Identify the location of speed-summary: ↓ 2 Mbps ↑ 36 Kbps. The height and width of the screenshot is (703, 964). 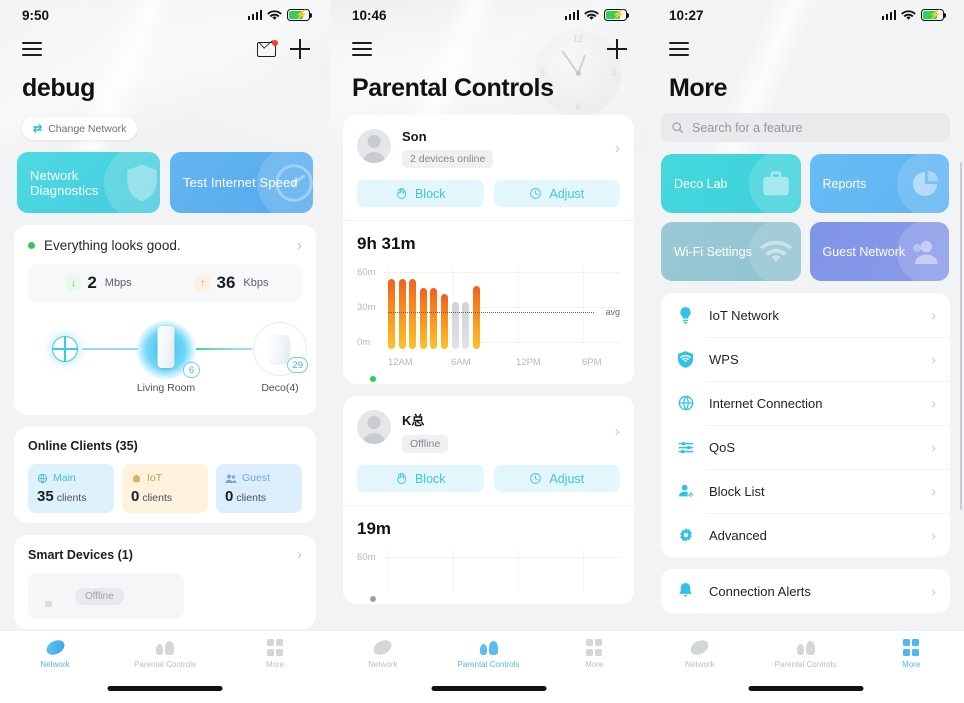
(165, 283).